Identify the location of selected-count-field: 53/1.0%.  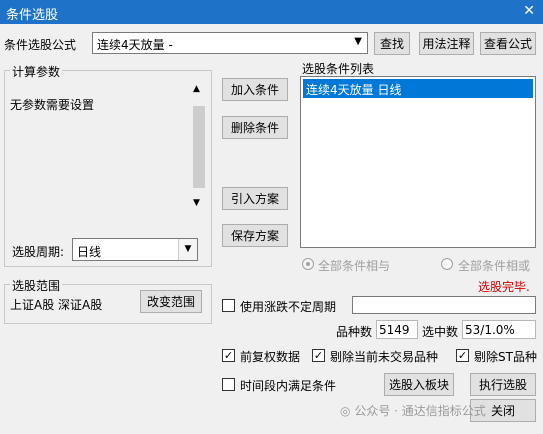
(499, 329).